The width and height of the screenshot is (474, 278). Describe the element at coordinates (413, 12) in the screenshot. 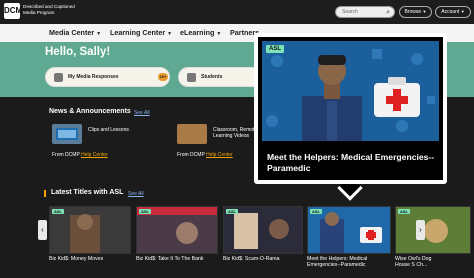

I see `browse-label: Browse` at that location.